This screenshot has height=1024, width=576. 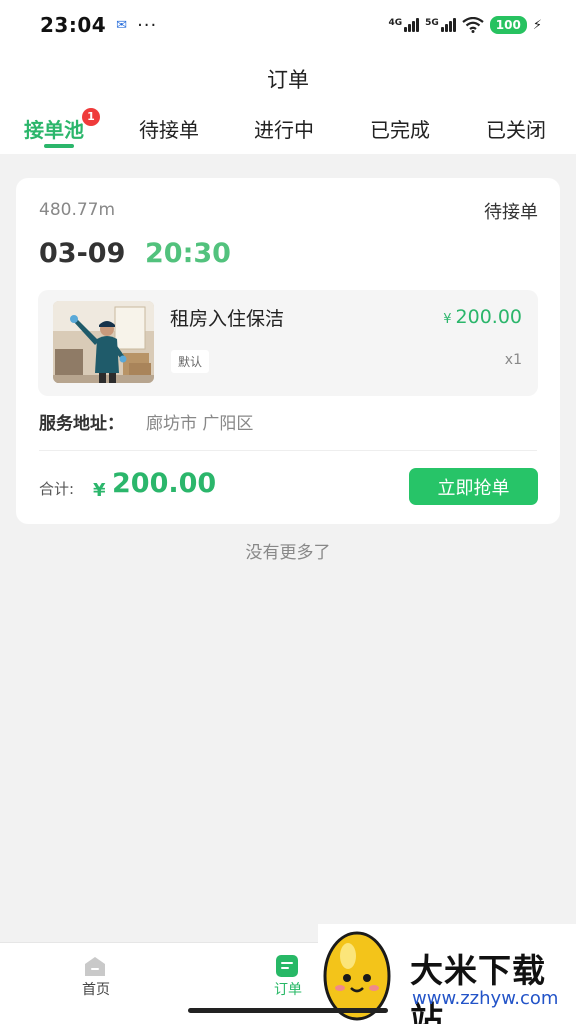 What do you see at coordinates (164, 483) in the screenshot?
I see `total-amount: 200.00` at bounding box center [164, 483].